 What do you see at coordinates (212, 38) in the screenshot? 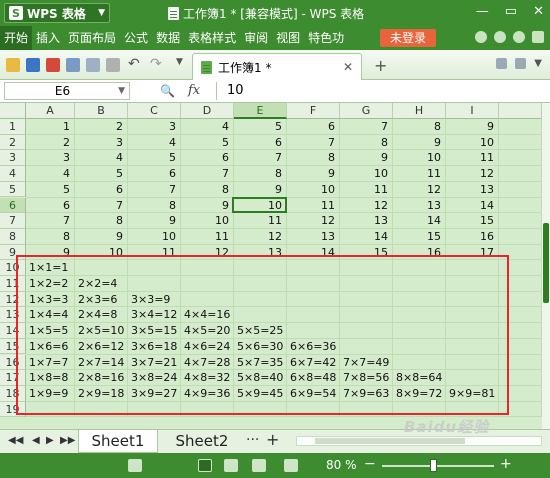
I see `menu-table-style: 表格样式` at bounding box center [212, 38].